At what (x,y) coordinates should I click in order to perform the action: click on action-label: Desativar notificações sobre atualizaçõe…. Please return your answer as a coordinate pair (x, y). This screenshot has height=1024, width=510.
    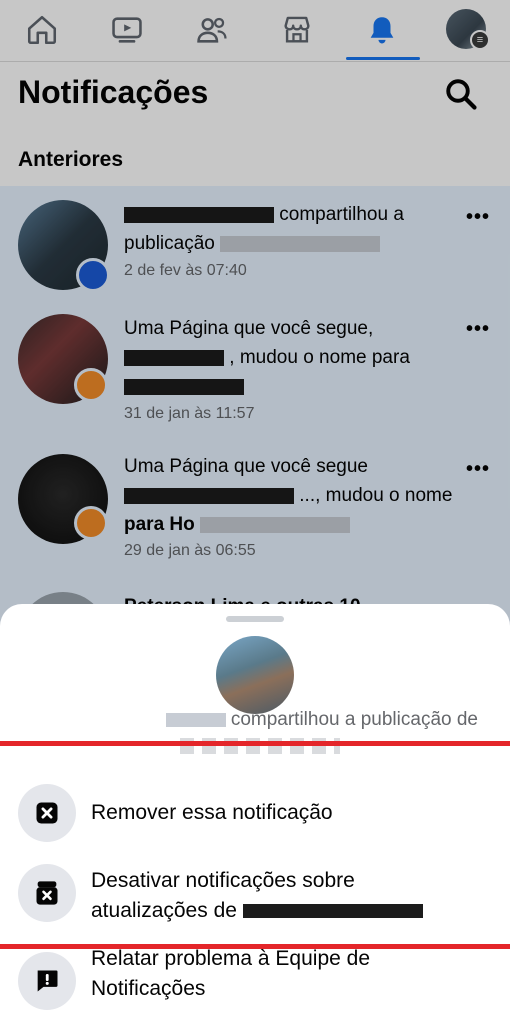
    Looking at the image, I should click on (257, 896).